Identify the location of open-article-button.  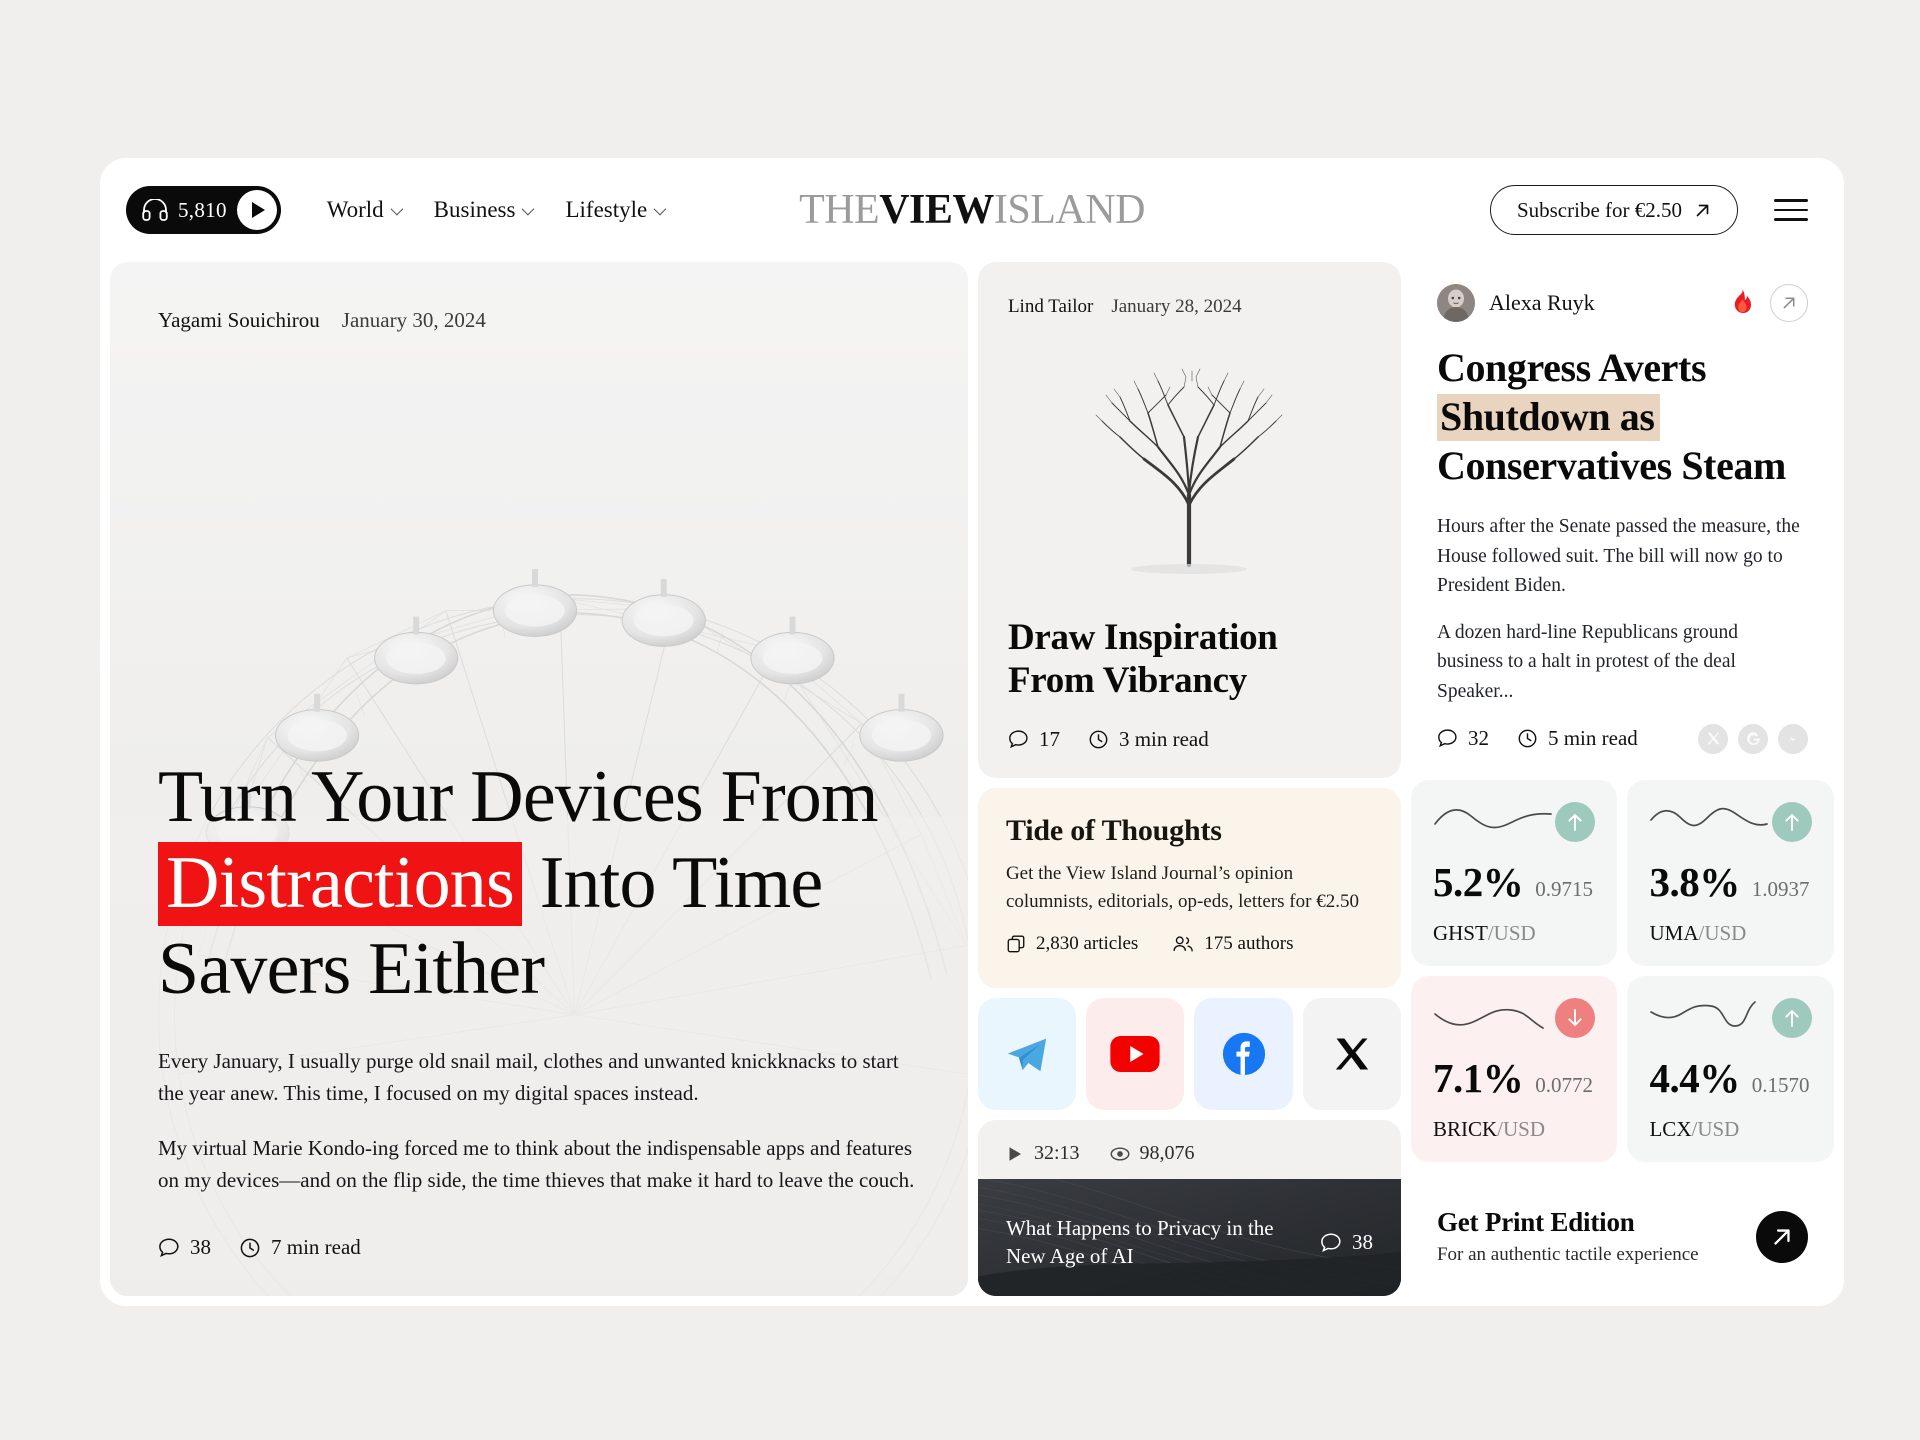
(1789, 303).